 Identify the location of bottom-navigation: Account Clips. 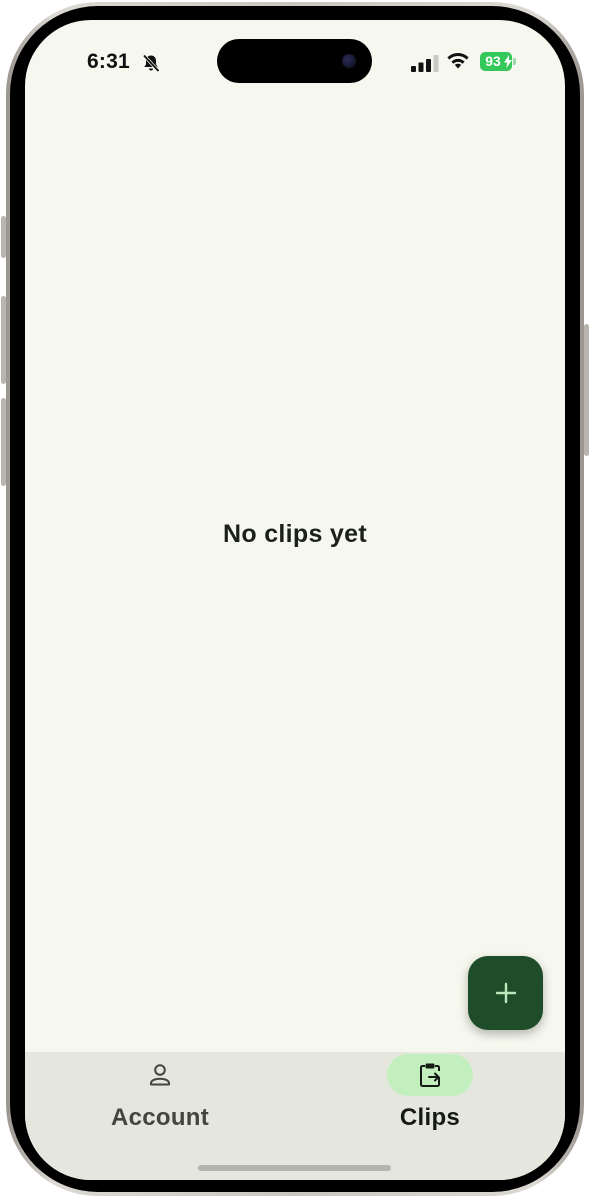
(295, 1116).